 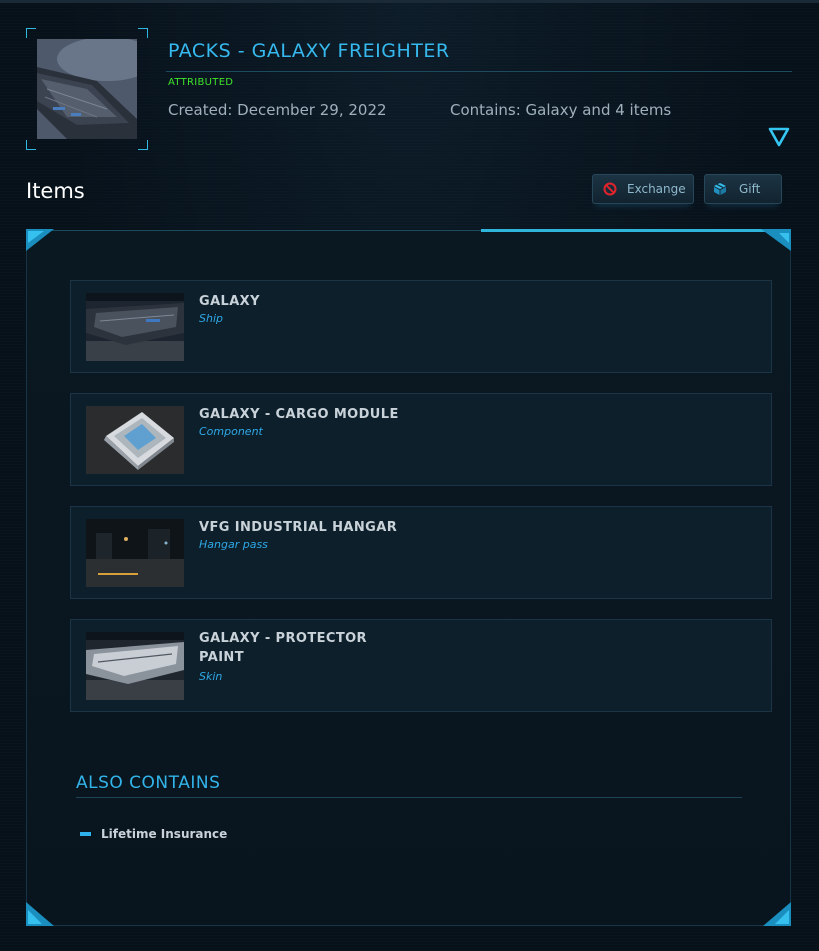 I want to click on pledge-image, so click(x=87, y=89).